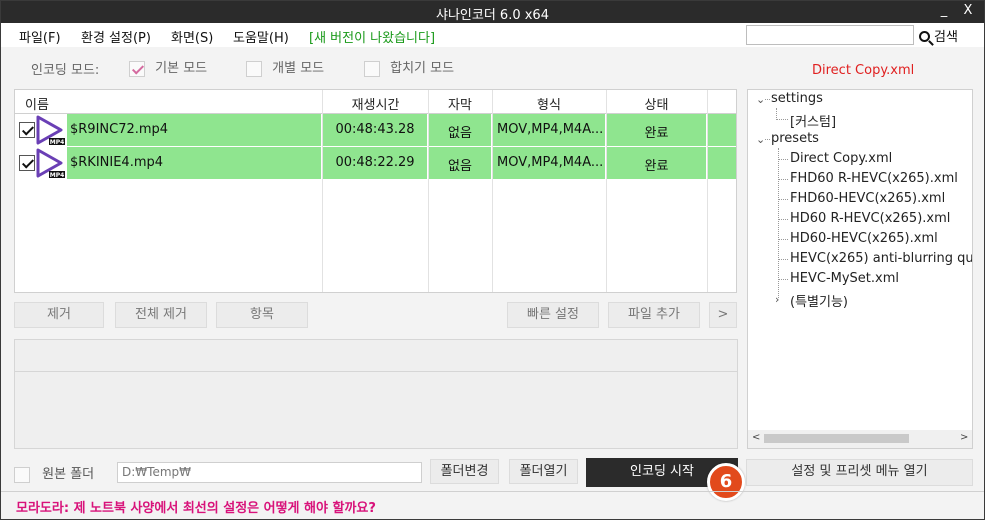  What do you see at coordinates (422, 68) in the screenshot?
I see `mode-merge-label: 합치기 모드` at bounding box center [422, 68].